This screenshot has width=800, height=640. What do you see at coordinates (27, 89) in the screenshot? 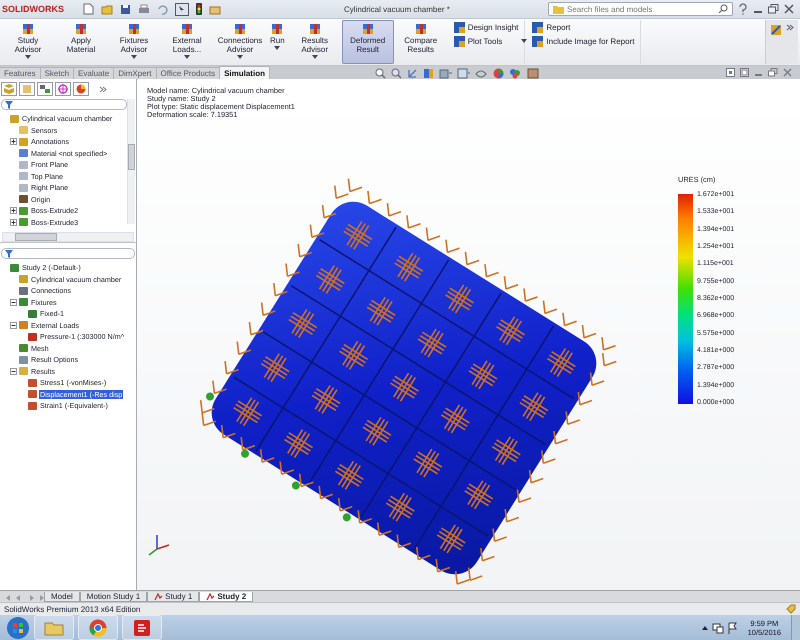
I see `property-manager-icon` at bounding box center [27, 89].